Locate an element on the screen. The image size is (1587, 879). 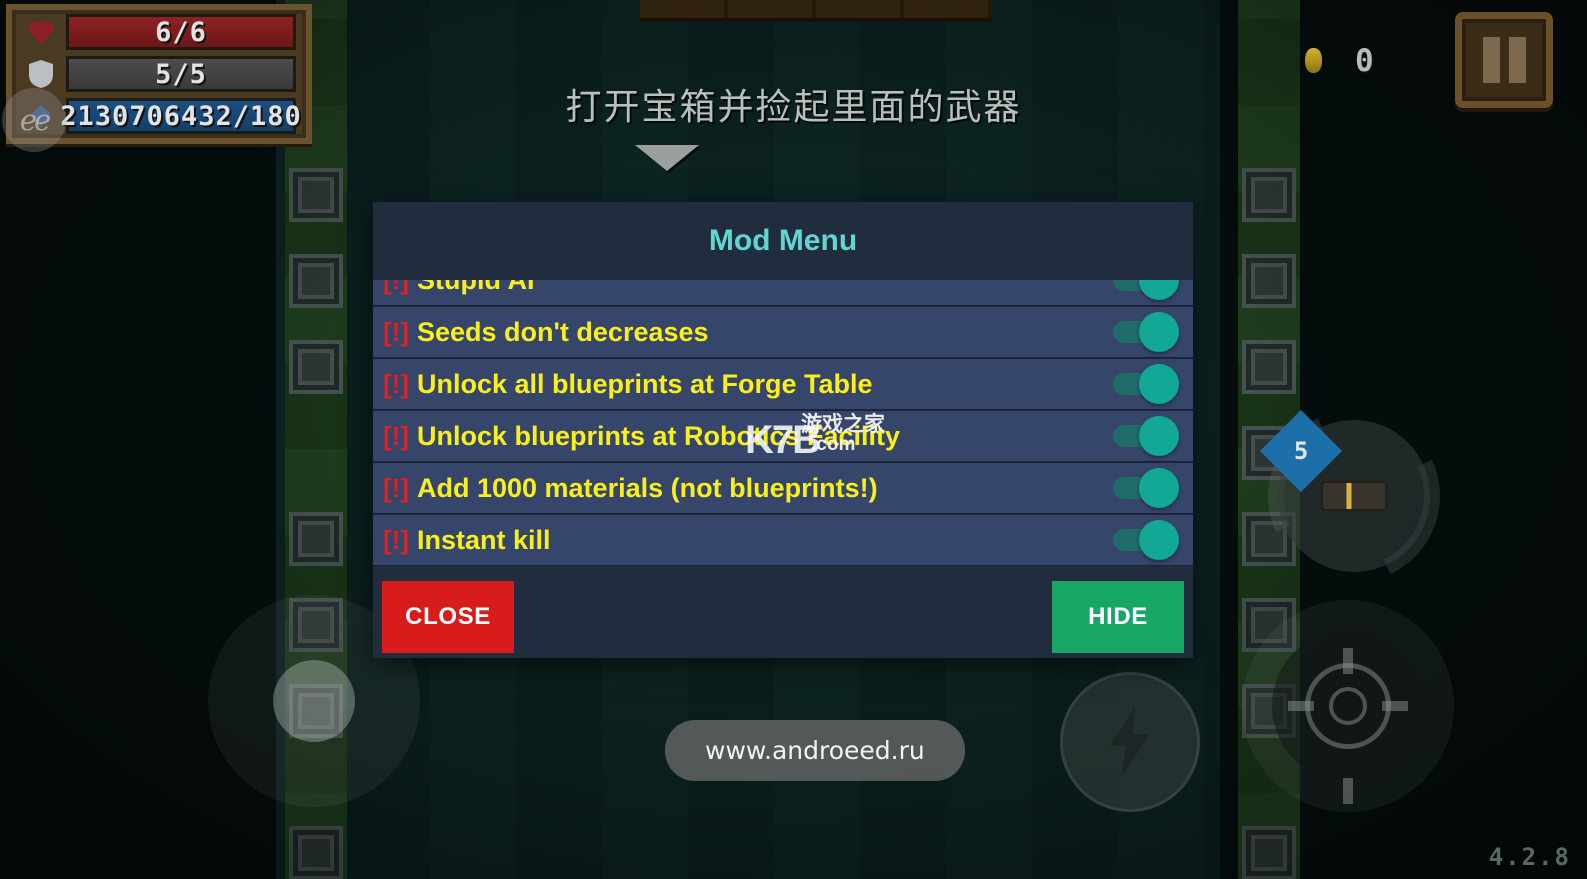
health-value: 6/6 is located at coordinates (181, 32).